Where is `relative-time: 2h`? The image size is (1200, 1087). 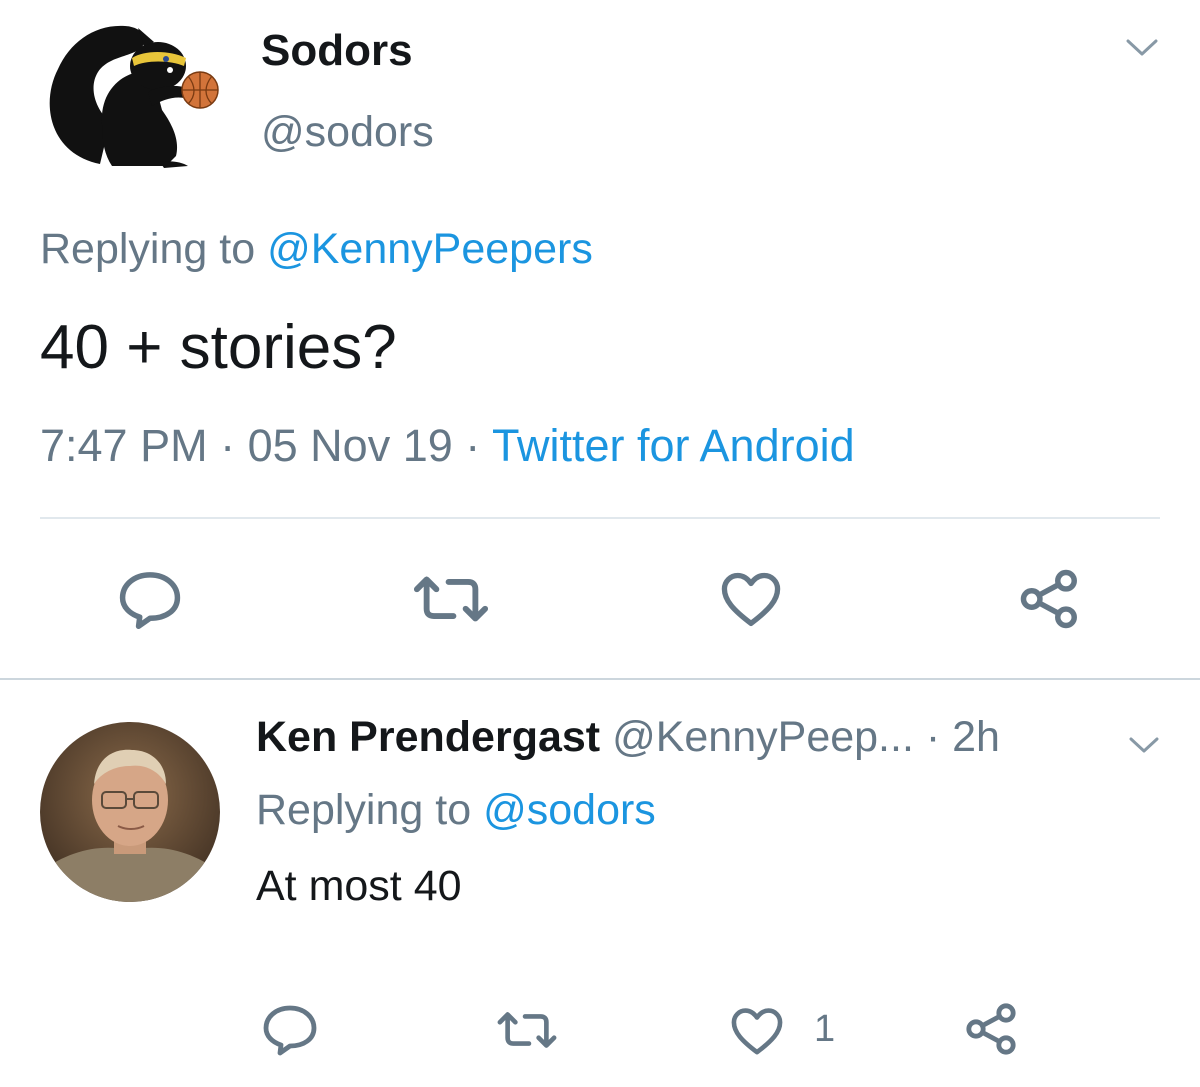
relative-time: 2h is located at coordinates (976, 737).